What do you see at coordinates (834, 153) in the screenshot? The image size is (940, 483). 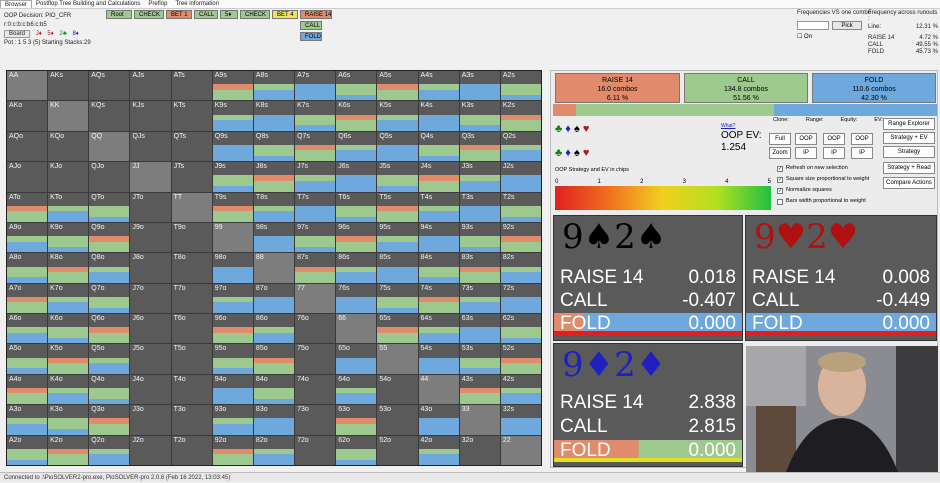 I see `equity-ip-button: IP` at bounding box center [834, 153].